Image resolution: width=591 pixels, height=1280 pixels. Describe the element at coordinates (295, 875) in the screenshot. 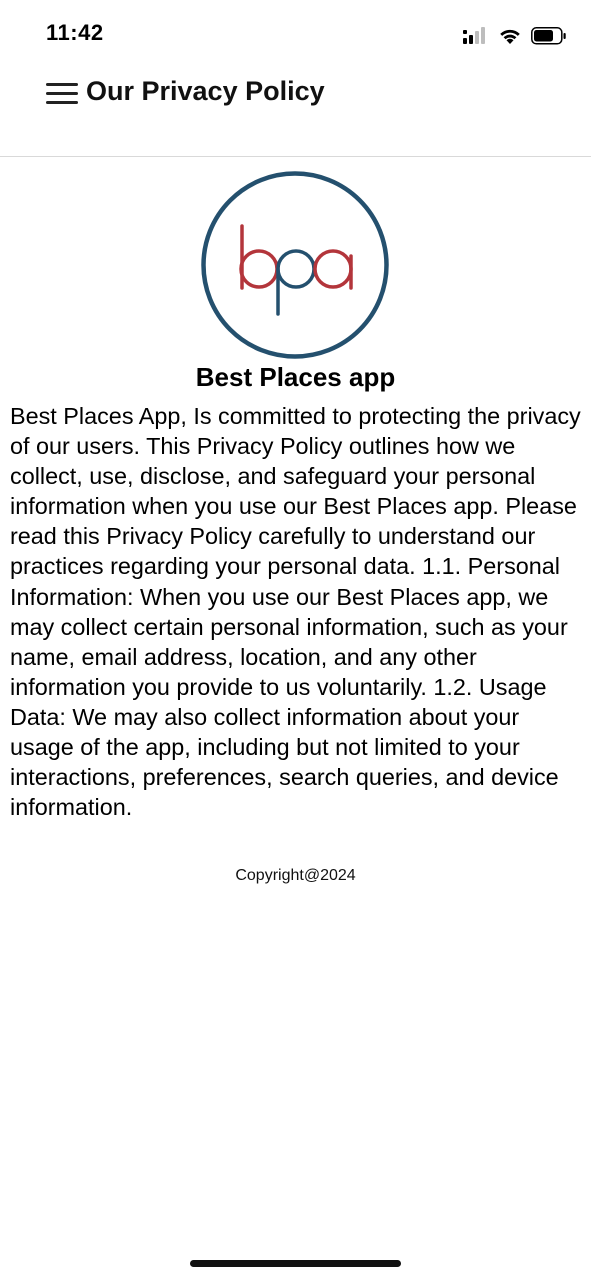

I see `copyright-text: Copyright@2024` at that location.